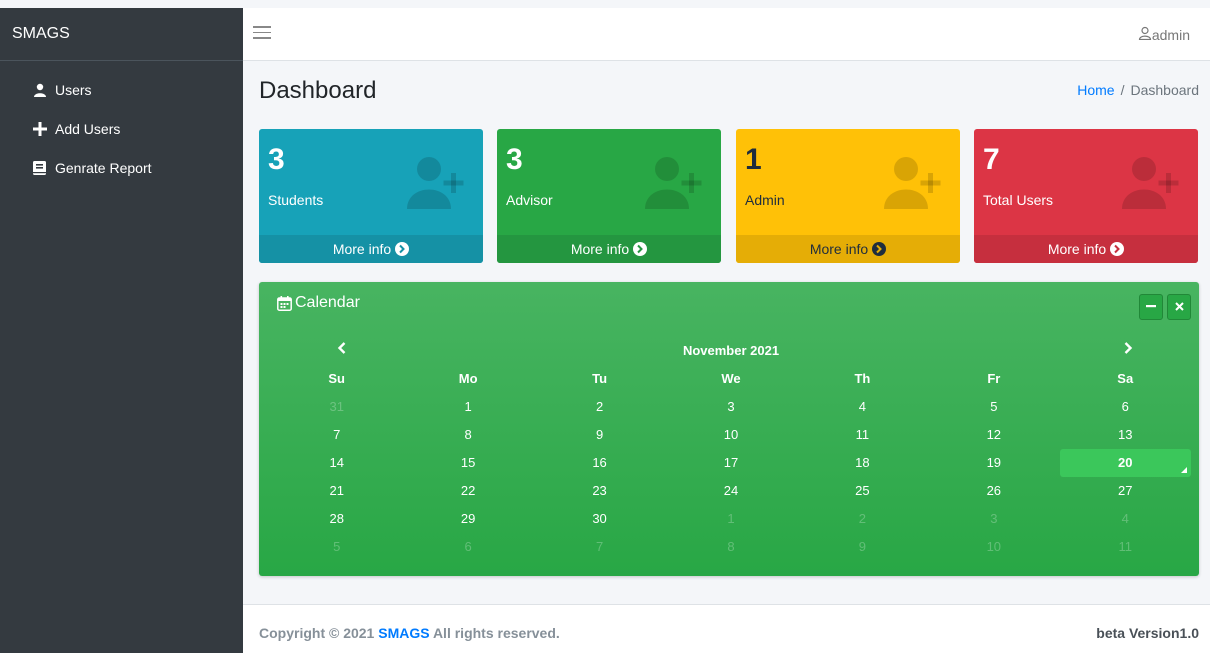 This screenshot has height=653, width=1210. I want to click on students-count: 3, so click(276, 159).